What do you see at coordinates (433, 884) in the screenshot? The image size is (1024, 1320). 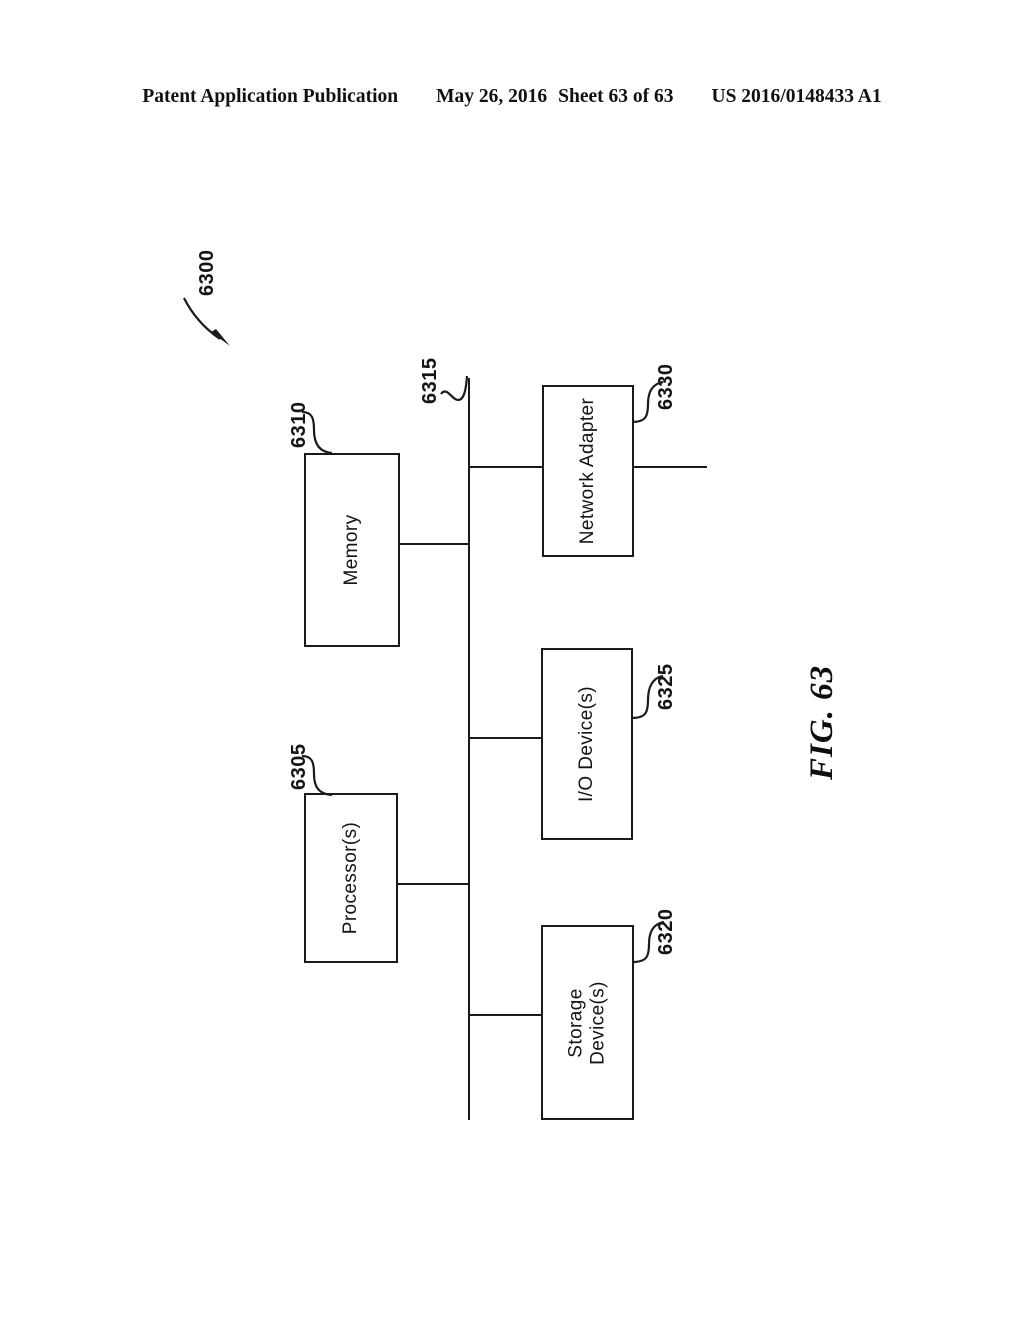 I see `wire-processor-to-bus` at bounding box center [433, 884].